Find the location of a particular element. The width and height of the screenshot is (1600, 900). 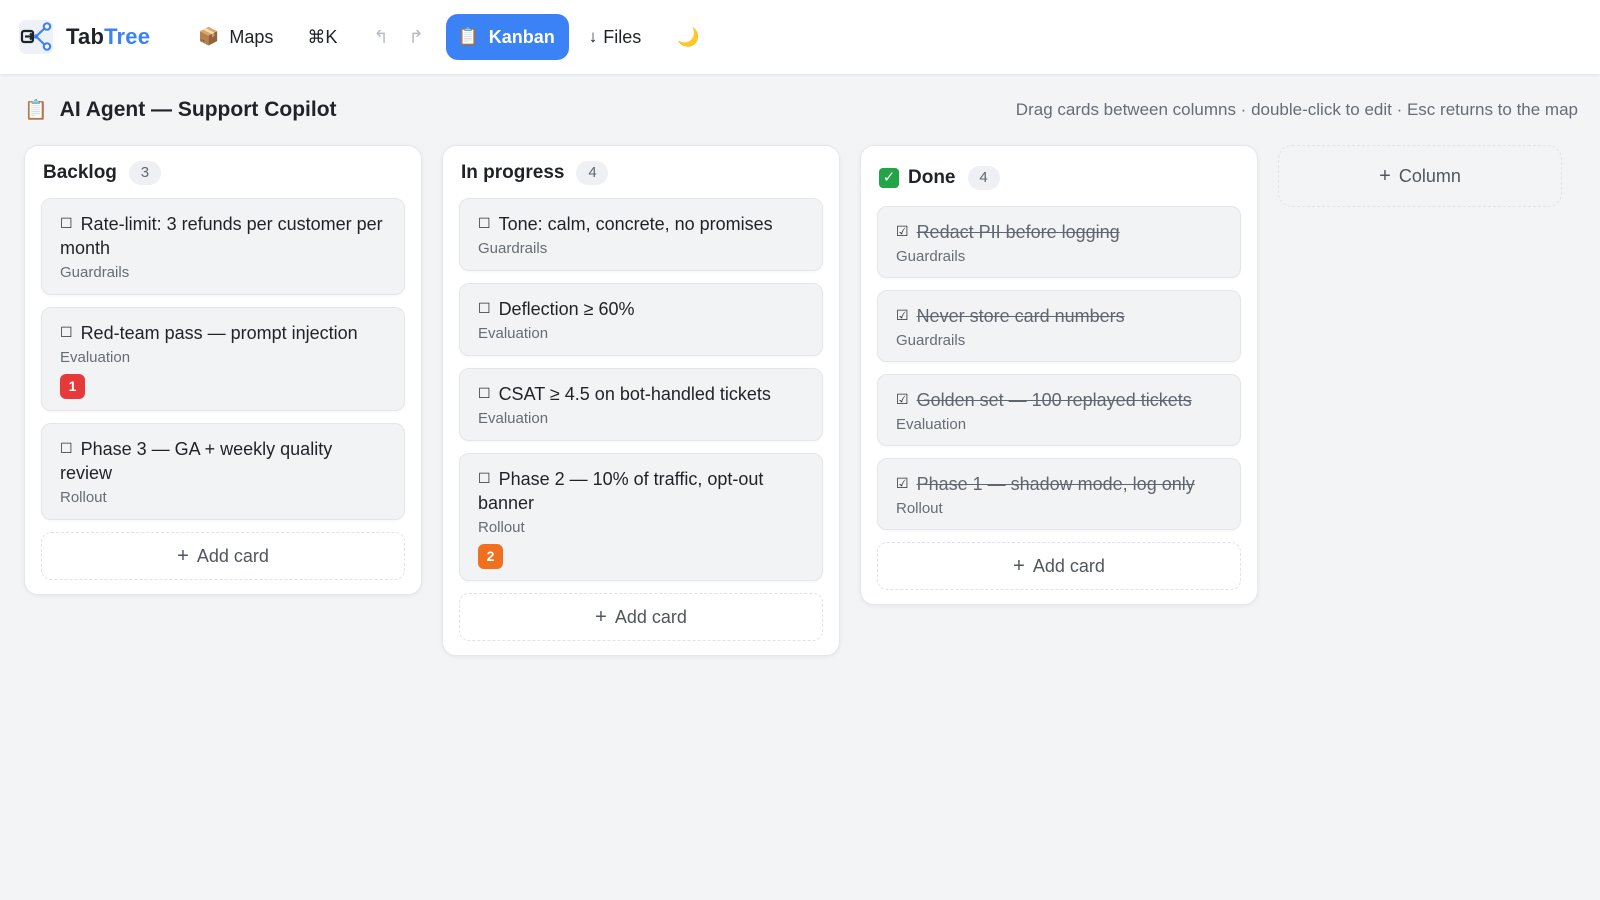

column-header: ✓ Done 4 is located at coordinates (1059, 178).